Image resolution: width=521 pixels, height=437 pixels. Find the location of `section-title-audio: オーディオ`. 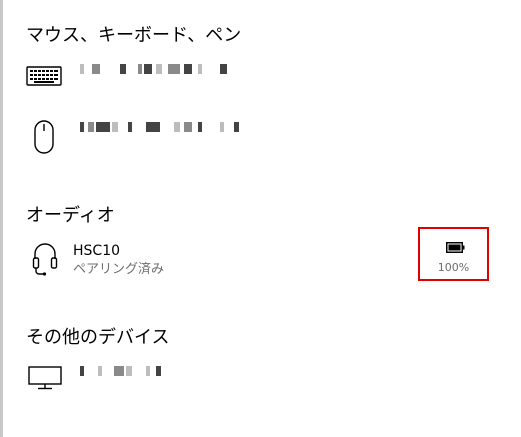

section-title-audio: オーディオ is located at coordinates (70, 215).